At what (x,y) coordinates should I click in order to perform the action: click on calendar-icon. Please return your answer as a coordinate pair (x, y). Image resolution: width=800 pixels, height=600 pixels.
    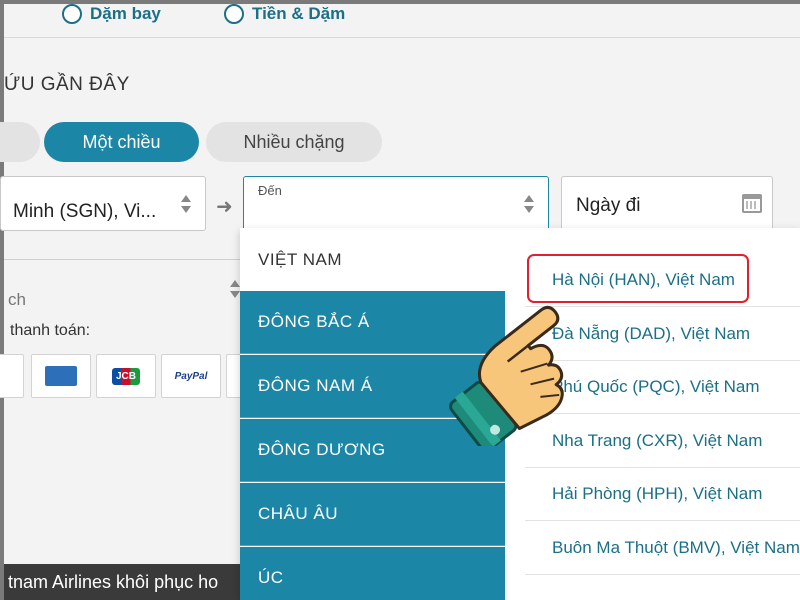
    Looking at the image, I should click on (752, 203).